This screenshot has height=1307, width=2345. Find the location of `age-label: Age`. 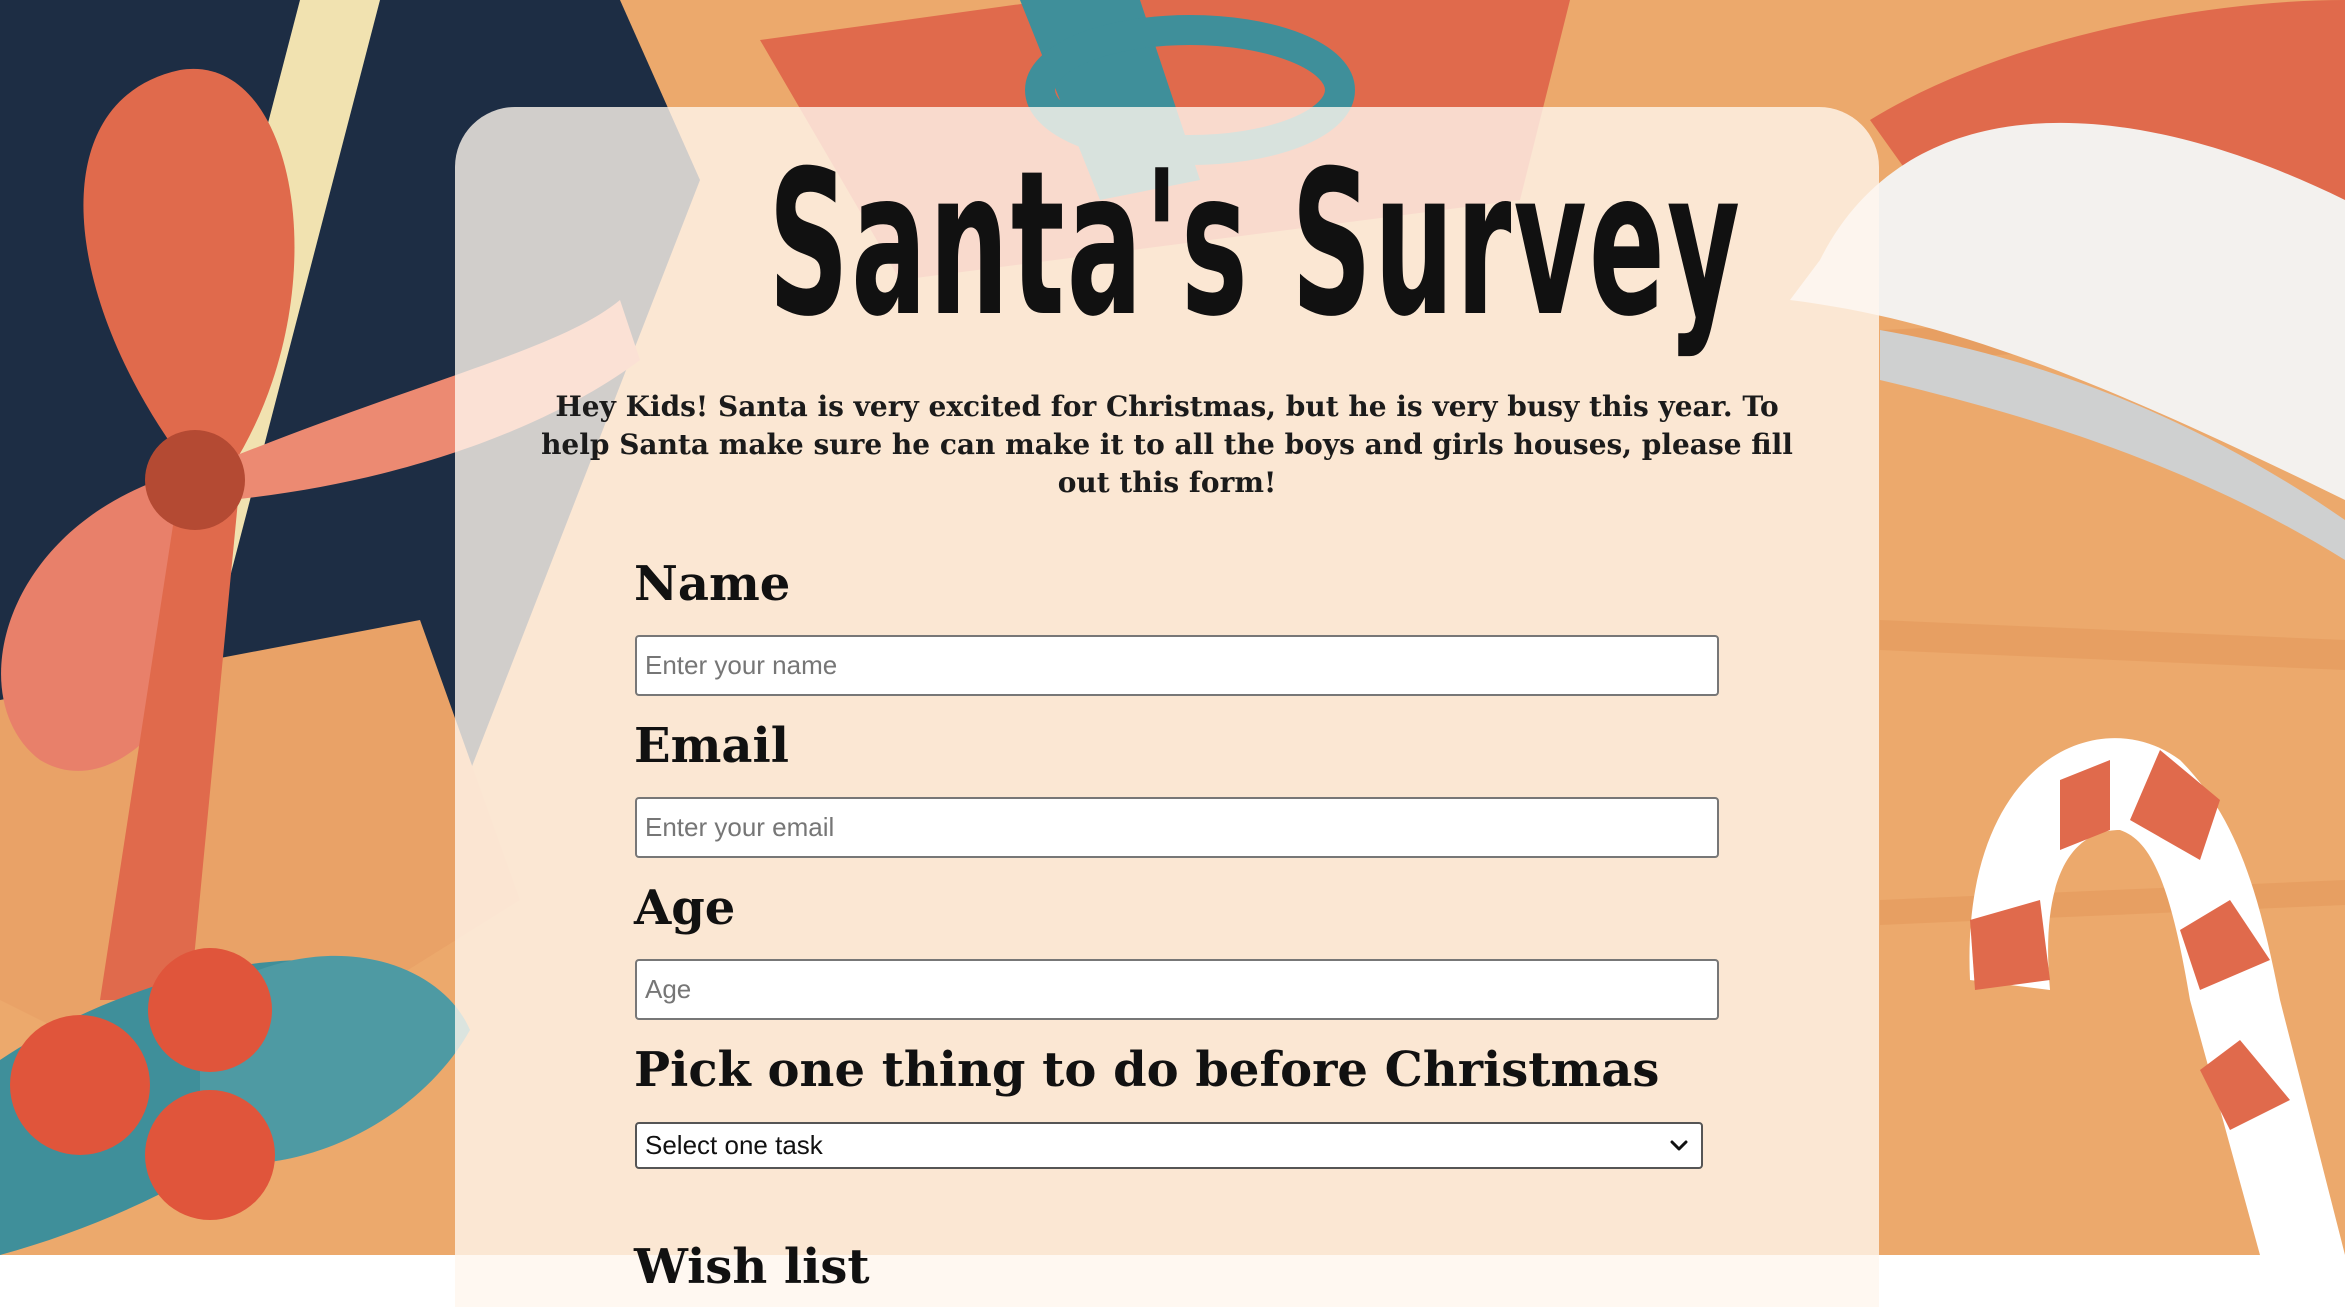

age-label: Age is located at coordinates (685, 908).